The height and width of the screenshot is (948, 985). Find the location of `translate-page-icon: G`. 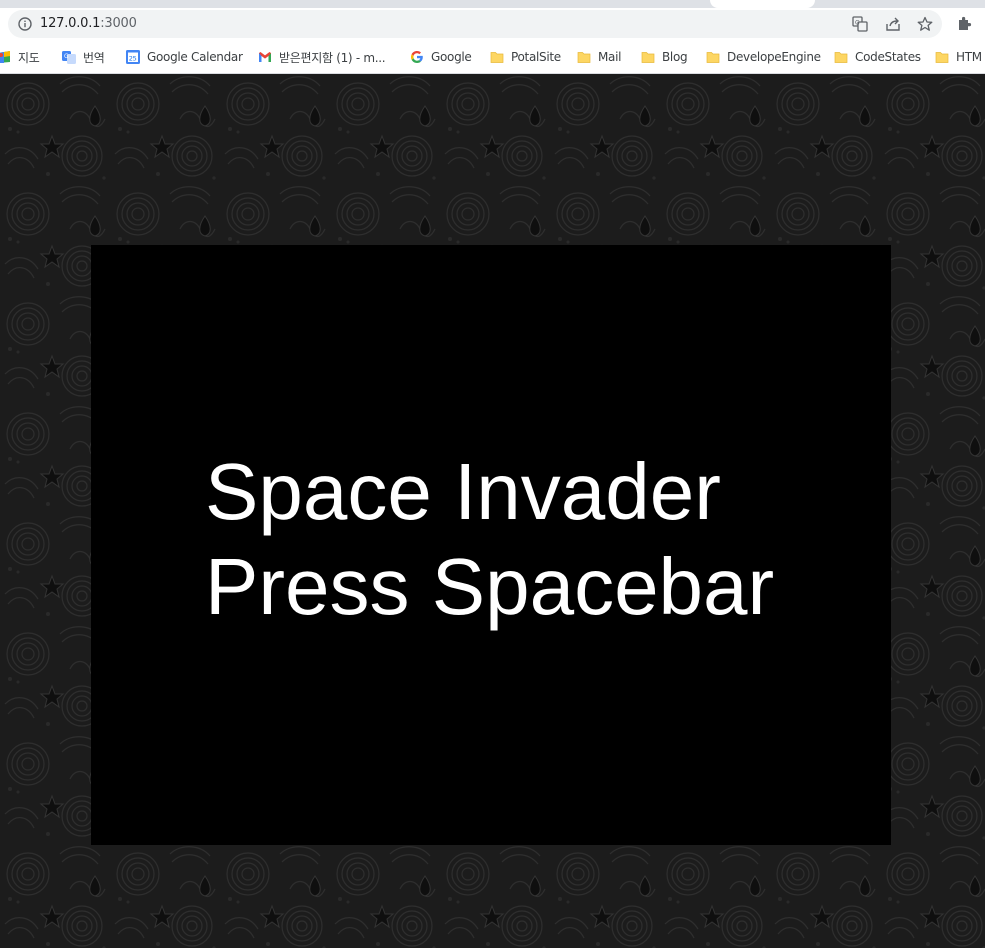

translate-page-icon: G is located at coordinates (860, 24).